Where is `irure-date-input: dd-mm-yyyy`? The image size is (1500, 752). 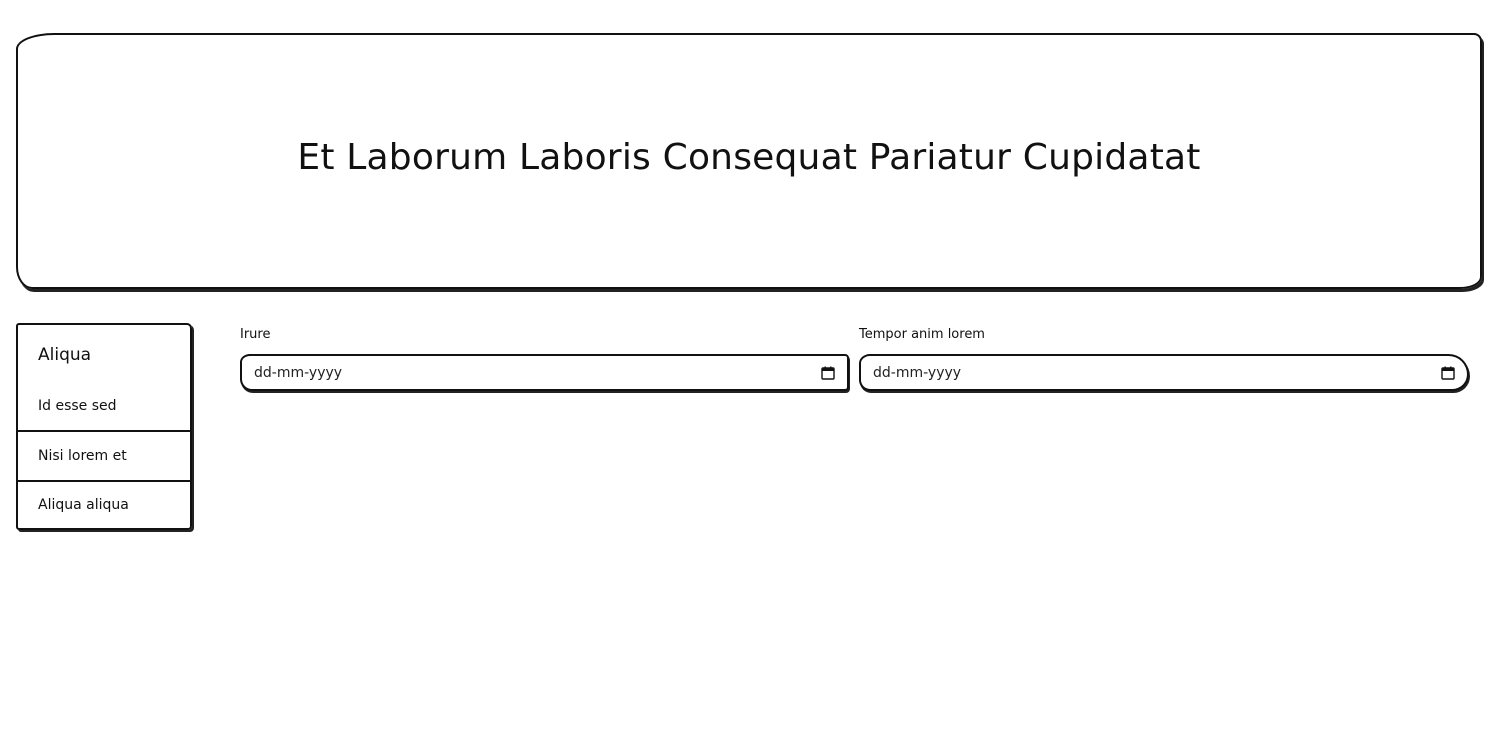
irure-date-input: dd-mm-yyyy is located at coordinates (544, 372).